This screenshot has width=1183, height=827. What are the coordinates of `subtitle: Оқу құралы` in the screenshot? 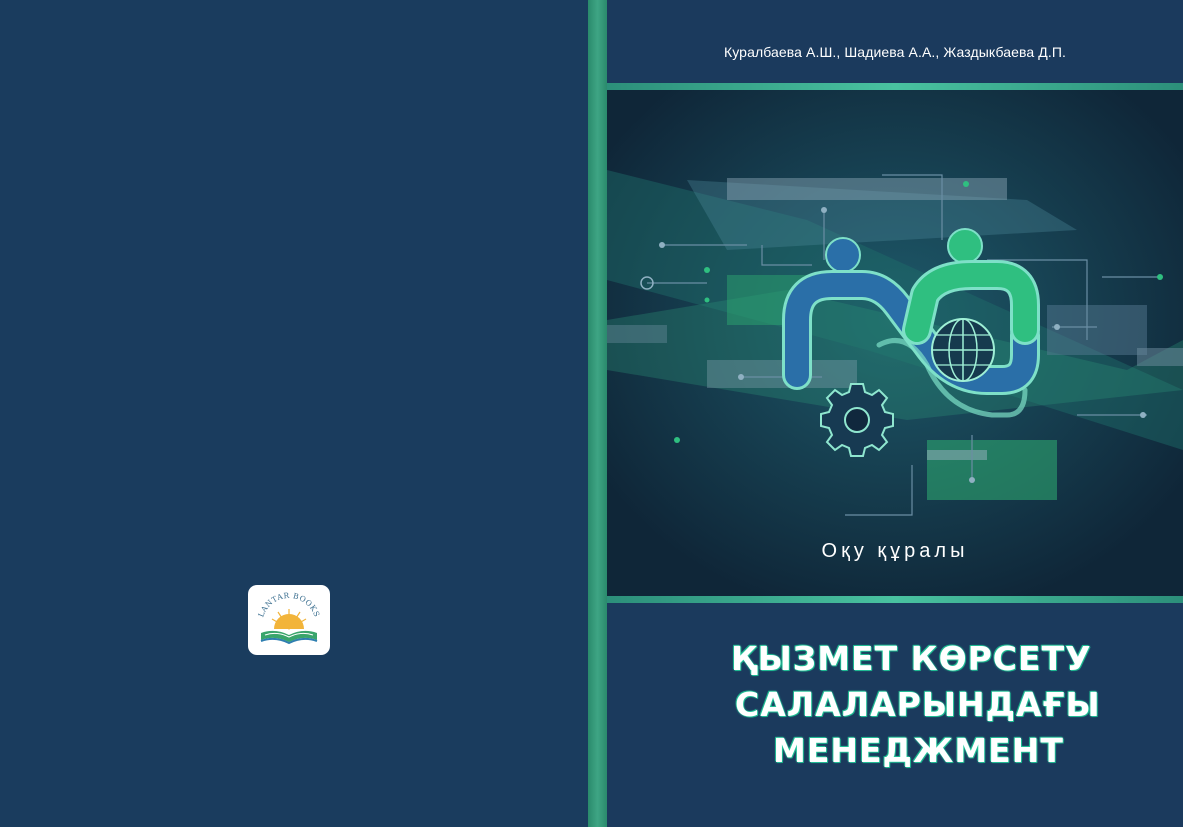 It's located at (895, 551).